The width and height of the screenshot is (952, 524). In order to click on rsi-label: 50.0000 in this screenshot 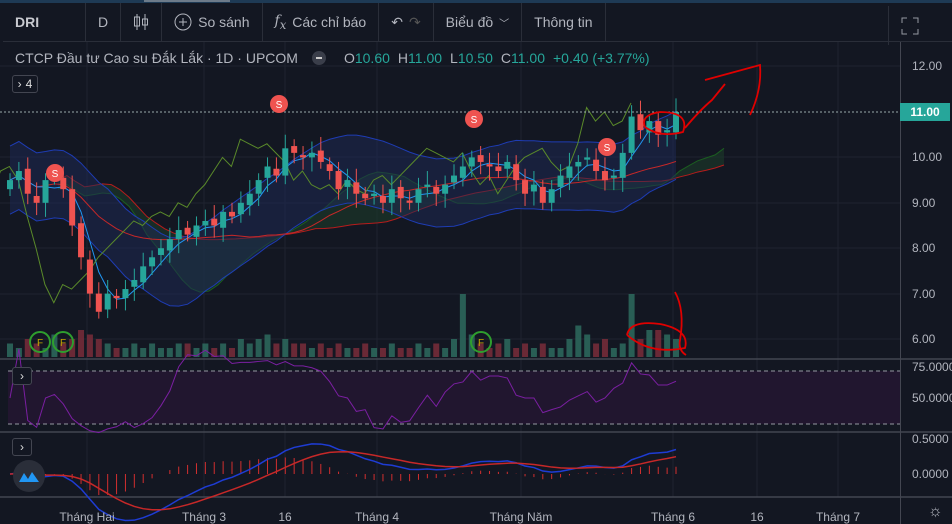, I will do `click(932, 398)`.